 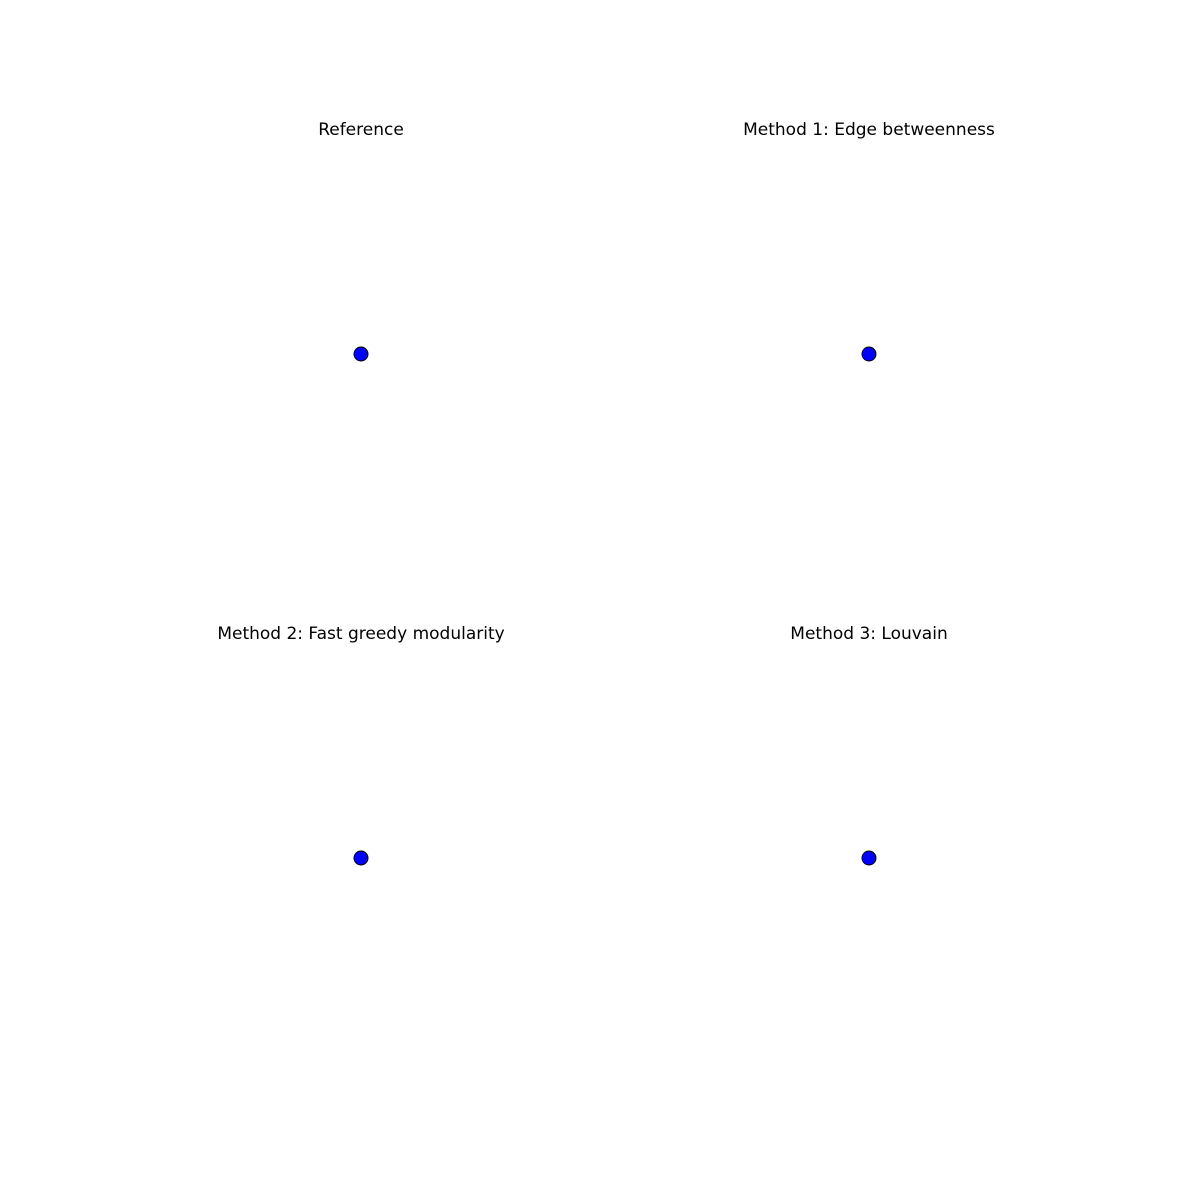 What do you see at coordinates (869, 130) in the screenshot?
I see `panel-title: Method 1: Edge betweenness` at bounding box center [869, 130].